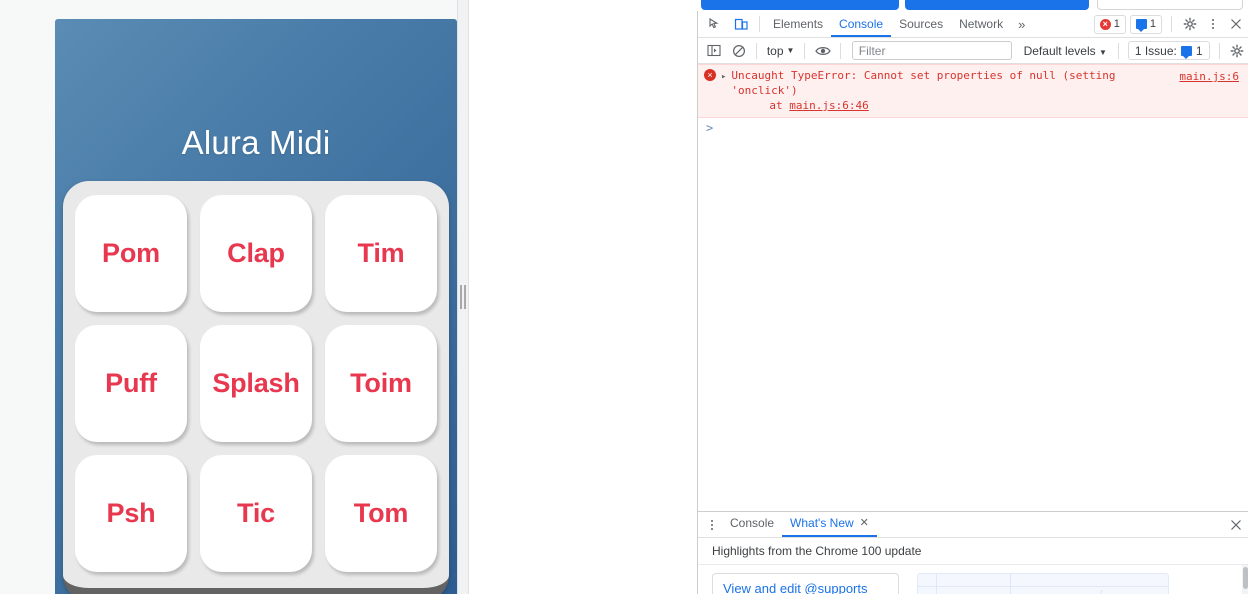  What do you see at coordinates (1152, 24) in the screenshot?
I see `message-count: 1` at bounding box center [1152, 24].